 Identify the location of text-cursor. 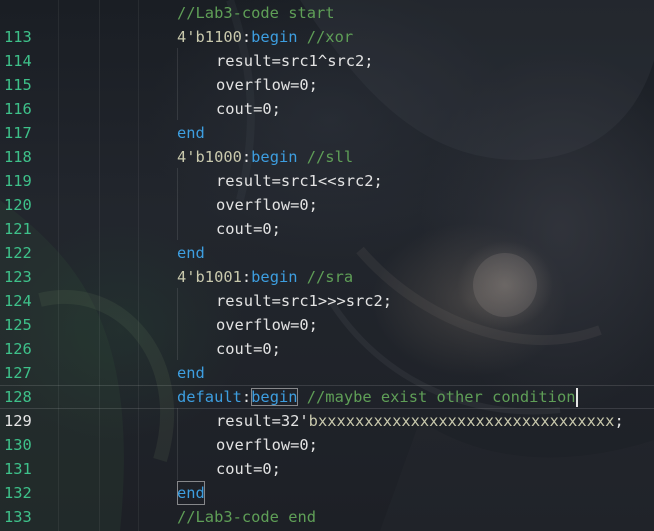
(577, 397).